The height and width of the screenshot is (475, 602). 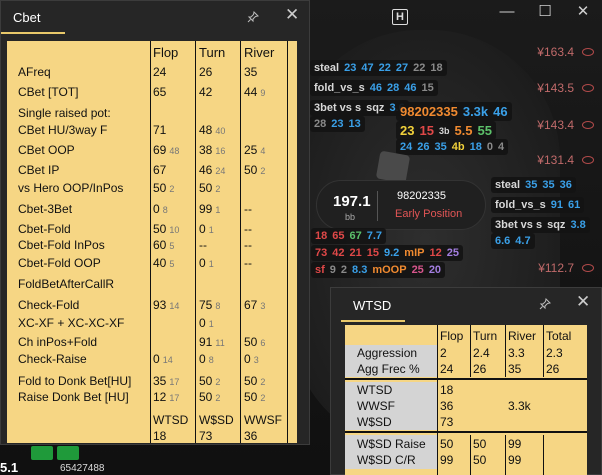 What do you see at coordinates (480, 460) in the screenshot?
I see `stat-value: 50` at bounding box center [480, 460].